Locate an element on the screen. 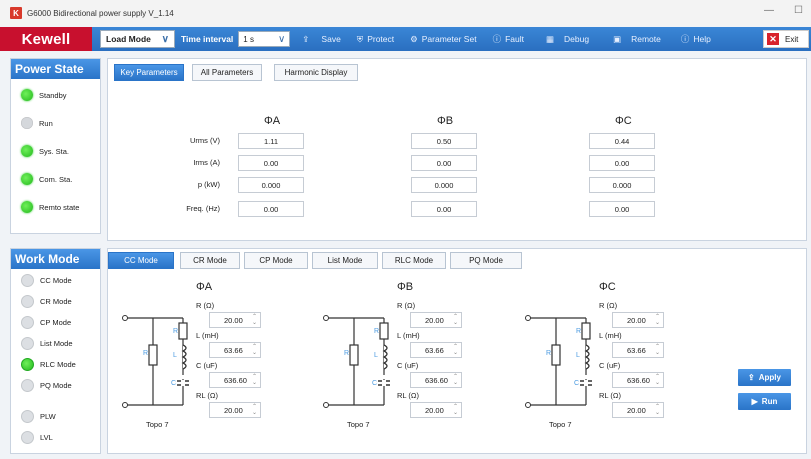  power-state-item: Sys. Sta. is located at coordinates (45, 151).